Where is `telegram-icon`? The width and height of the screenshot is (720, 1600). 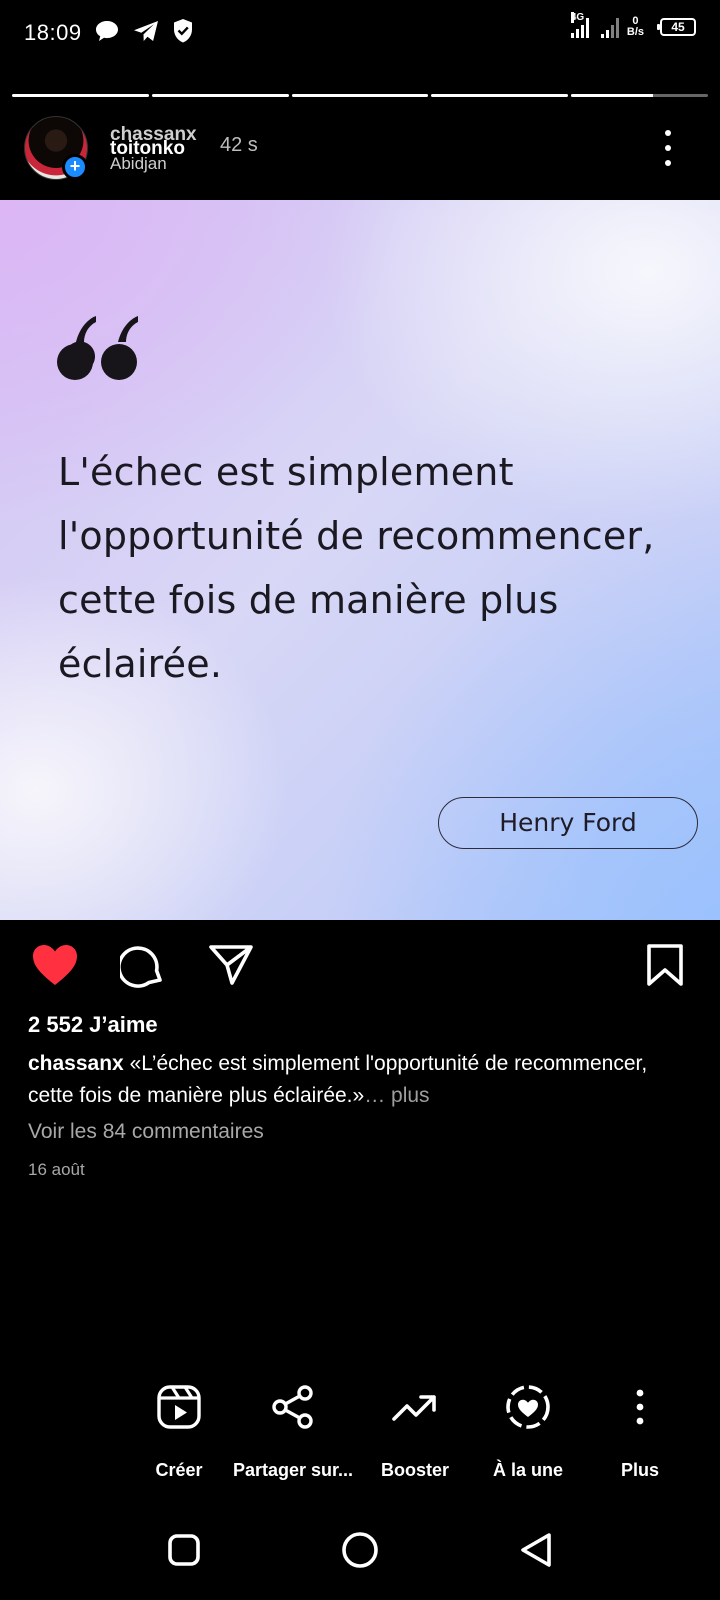 telegram-icon is located at coordinates (146, 31).